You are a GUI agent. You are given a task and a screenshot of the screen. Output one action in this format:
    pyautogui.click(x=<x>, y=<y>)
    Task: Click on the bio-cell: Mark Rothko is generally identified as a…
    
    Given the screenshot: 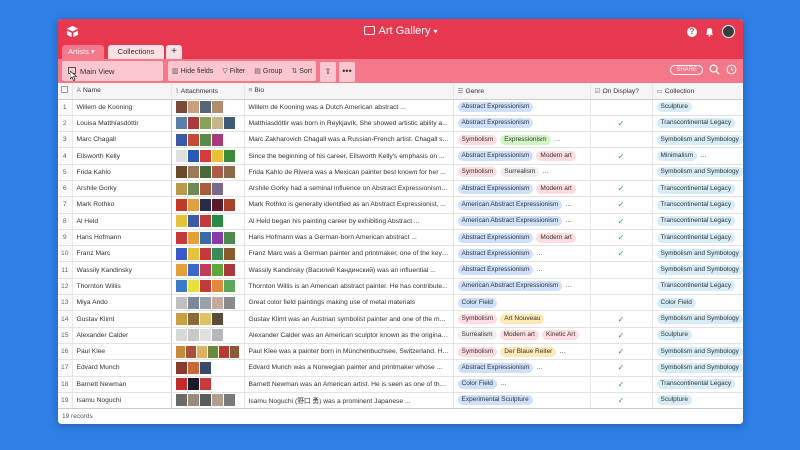 What is the action you would take?
    pyautogui.click(x=349, y=205)
    